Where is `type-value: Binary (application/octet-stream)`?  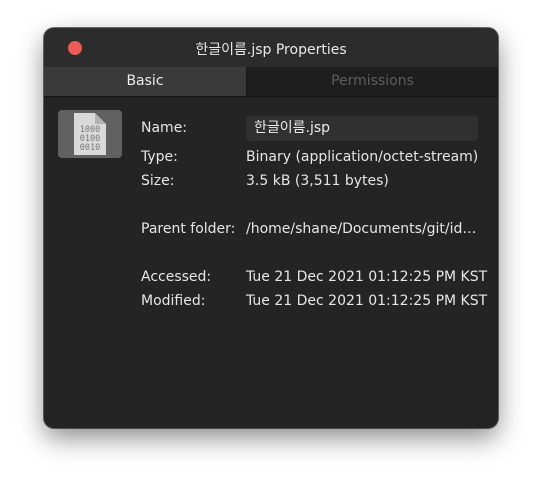 type-value: Binary (application/octet-stream) is located at coordinates (362, 157).